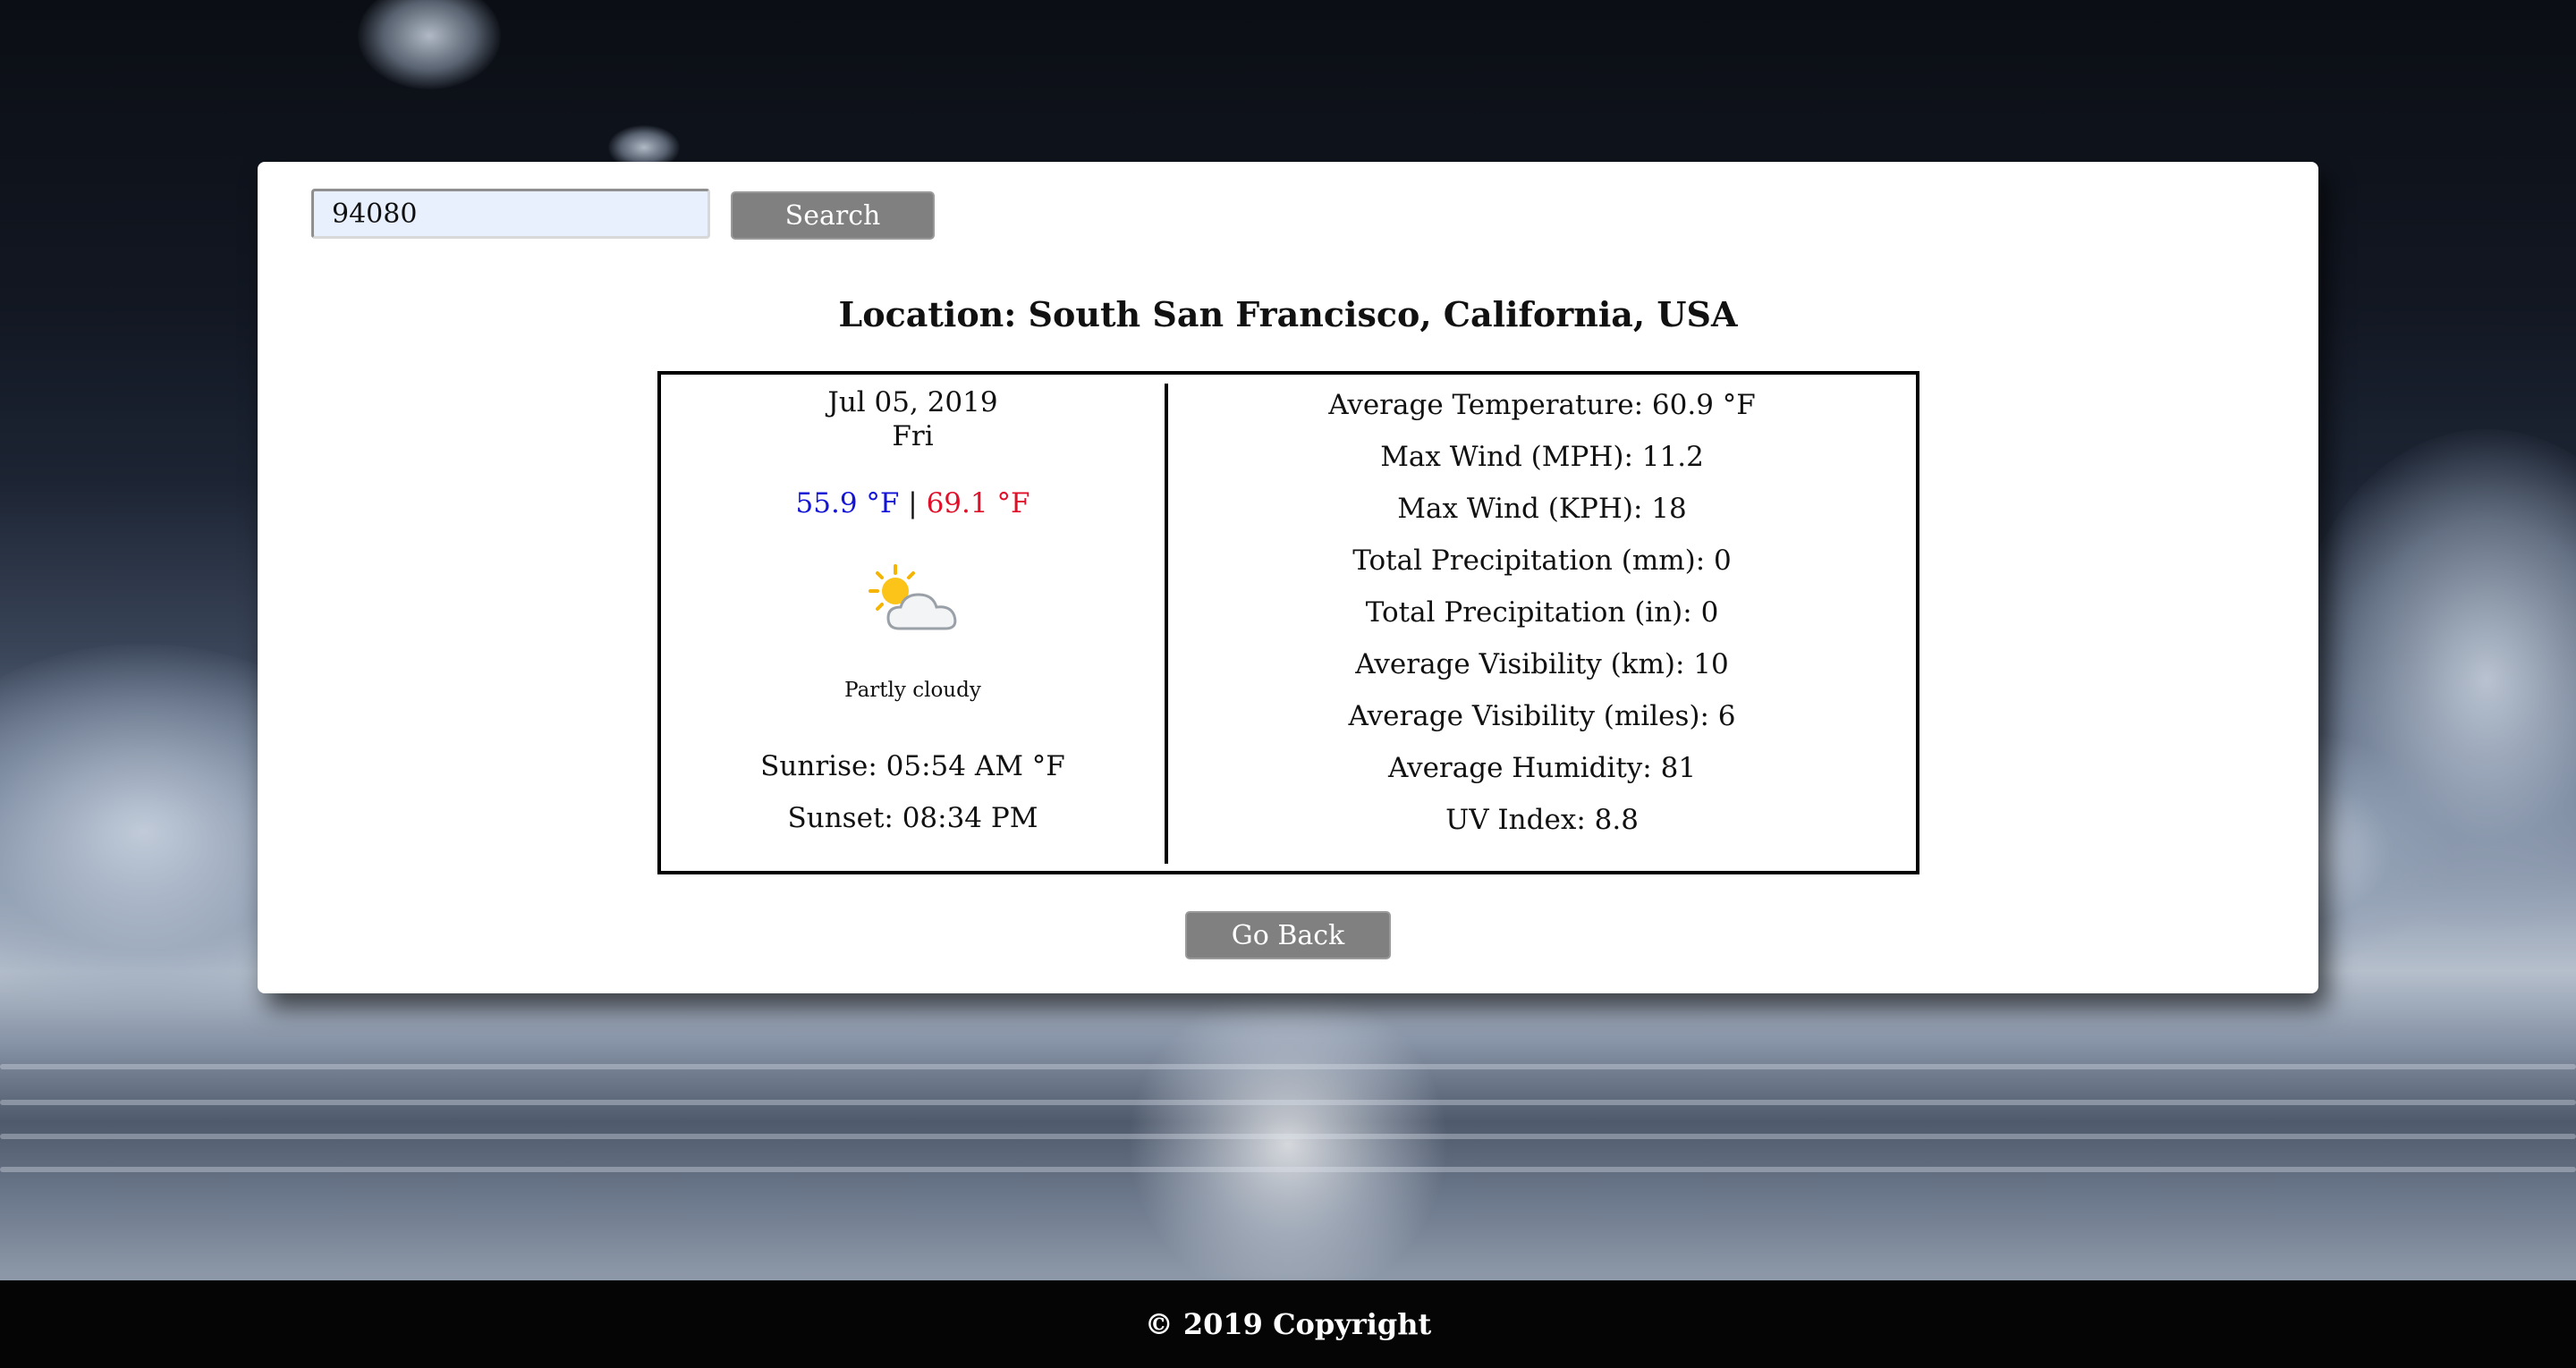 The image size is (2576, 1368). What do you see at coordinates (1288, 1144) in the screenshot?
I see `sun-glow` at bounding box center [1288, 1144].